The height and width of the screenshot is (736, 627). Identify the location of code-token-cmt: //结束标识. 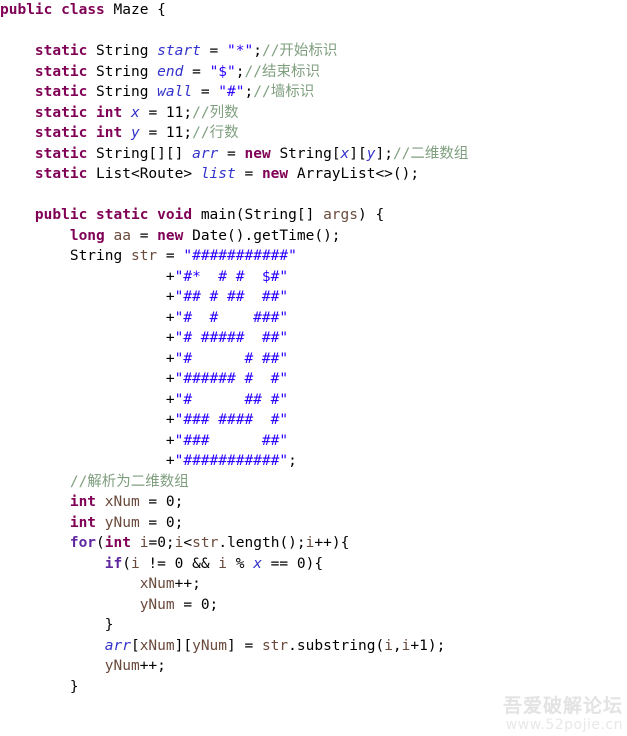
(282, 71).